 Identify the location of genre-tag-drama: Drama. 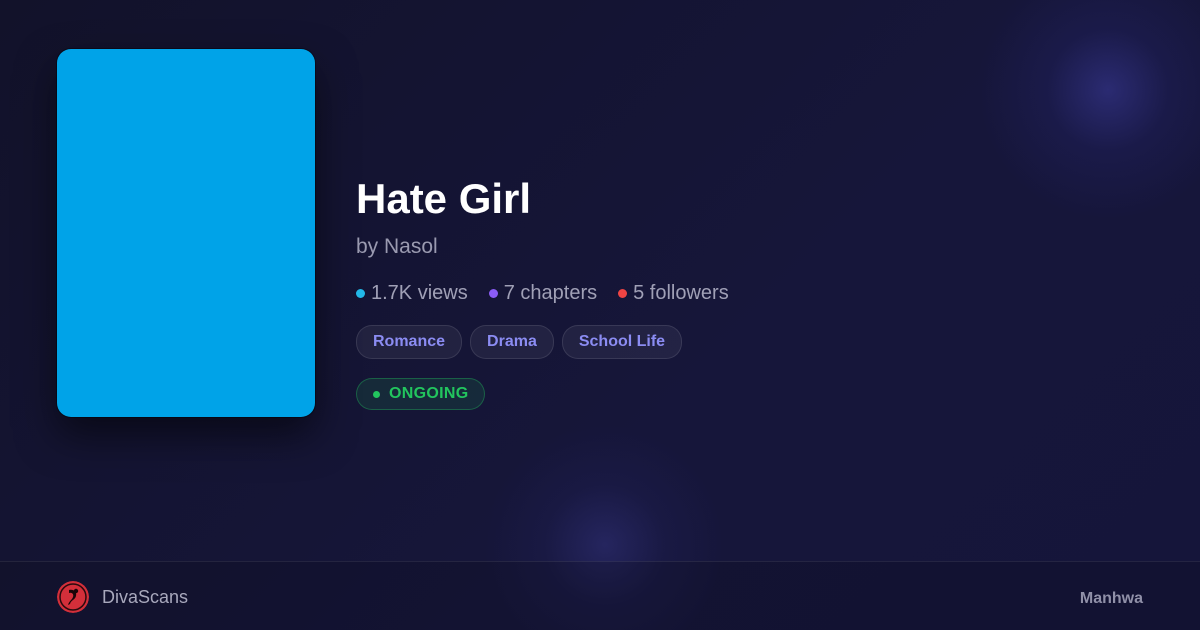
(512, 342).